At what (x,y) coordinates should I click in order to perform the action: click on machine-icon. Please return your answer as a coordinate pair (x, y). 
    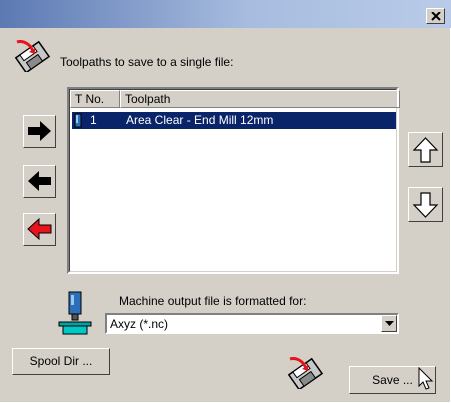
    Looking at the image, I should click on (75, 313).